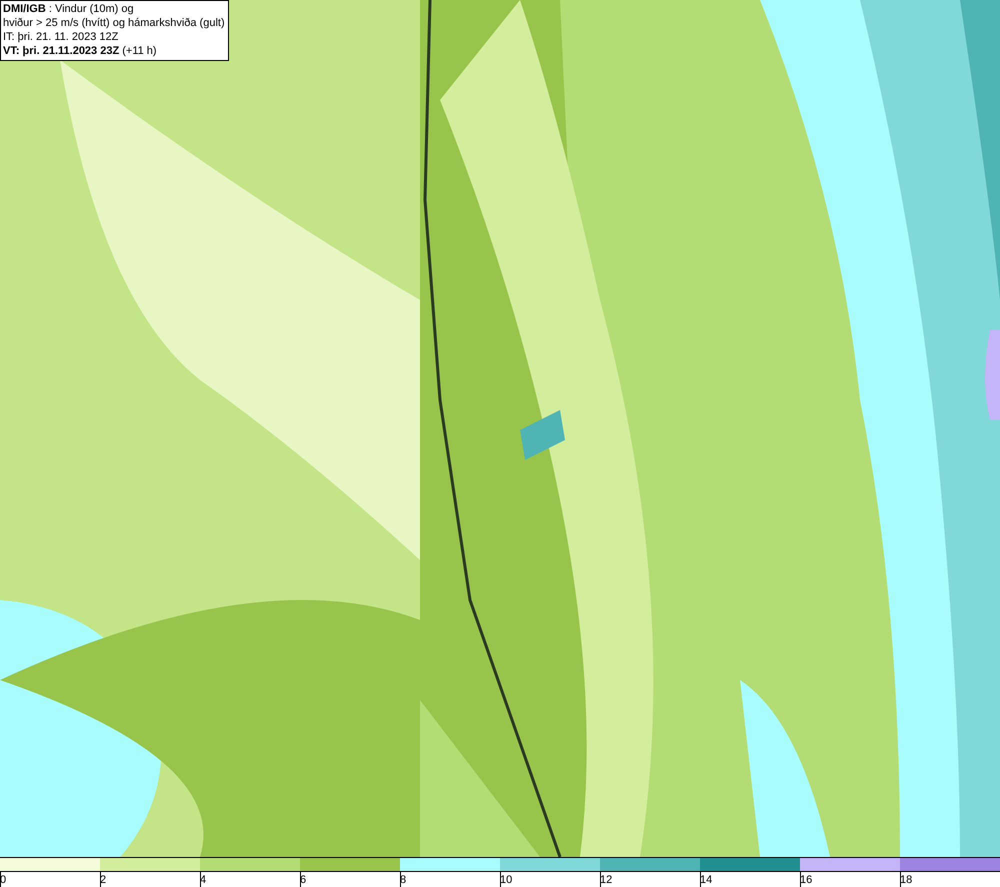 This screenshot has height=887, width=1000. I want to click on tick-label: 16, so click(806, 880).